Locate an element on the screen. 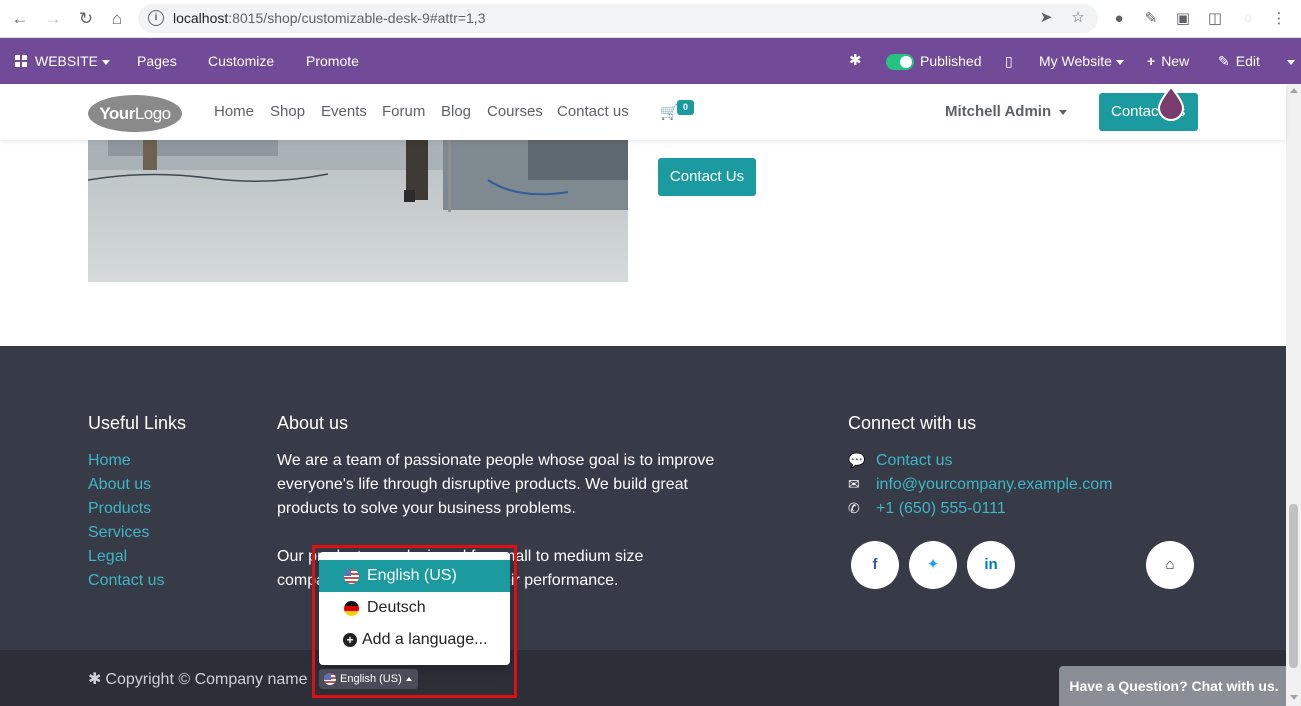 Image resolution: width=1301 pixels, height=706 pixels. twitter-icon: ✦ is located at coordinates (933, 565).